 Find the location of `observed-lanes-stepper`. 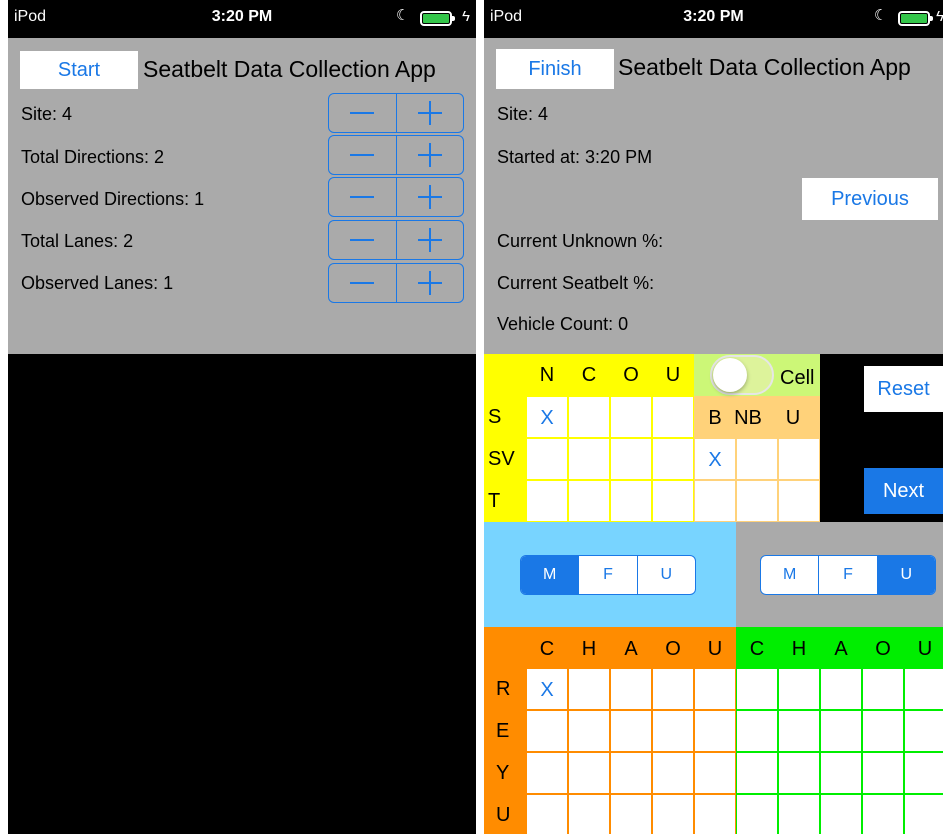

observed-lanes-stepper is located at coordinates (396, 283).